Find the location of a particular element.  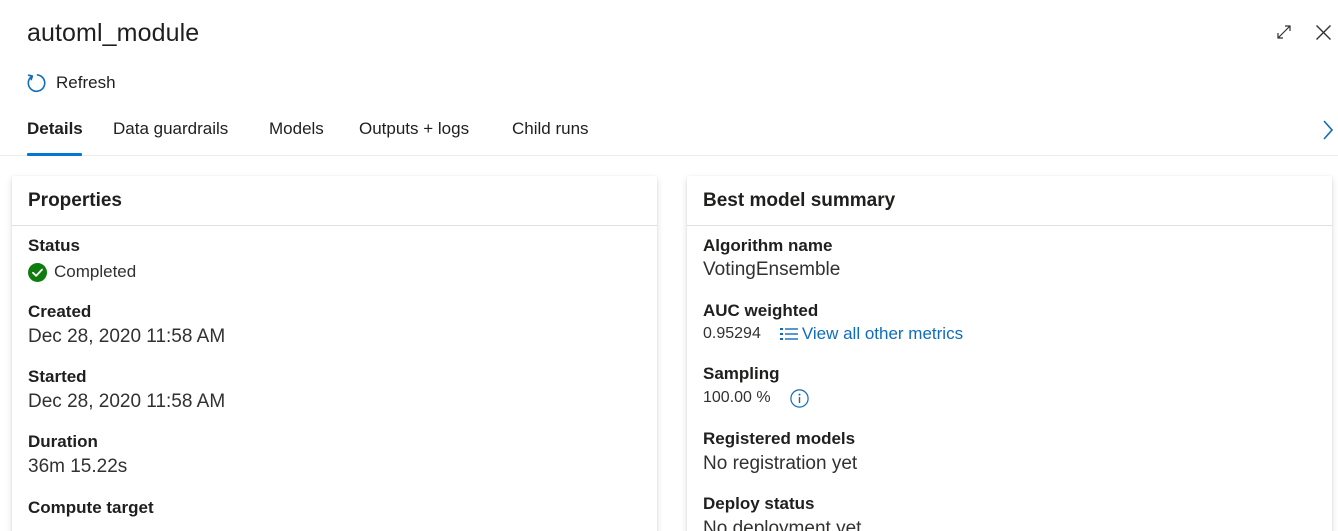

tab-data-guardrails: Data guardrails is located at coordinates (170, 137).